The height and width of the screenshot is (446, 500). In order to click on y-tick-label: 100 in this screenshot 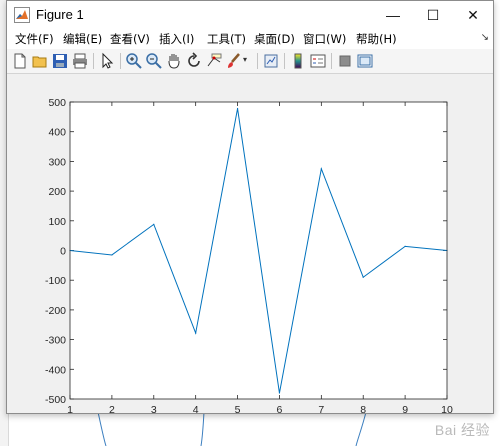, I will do `click(57, 222)`.